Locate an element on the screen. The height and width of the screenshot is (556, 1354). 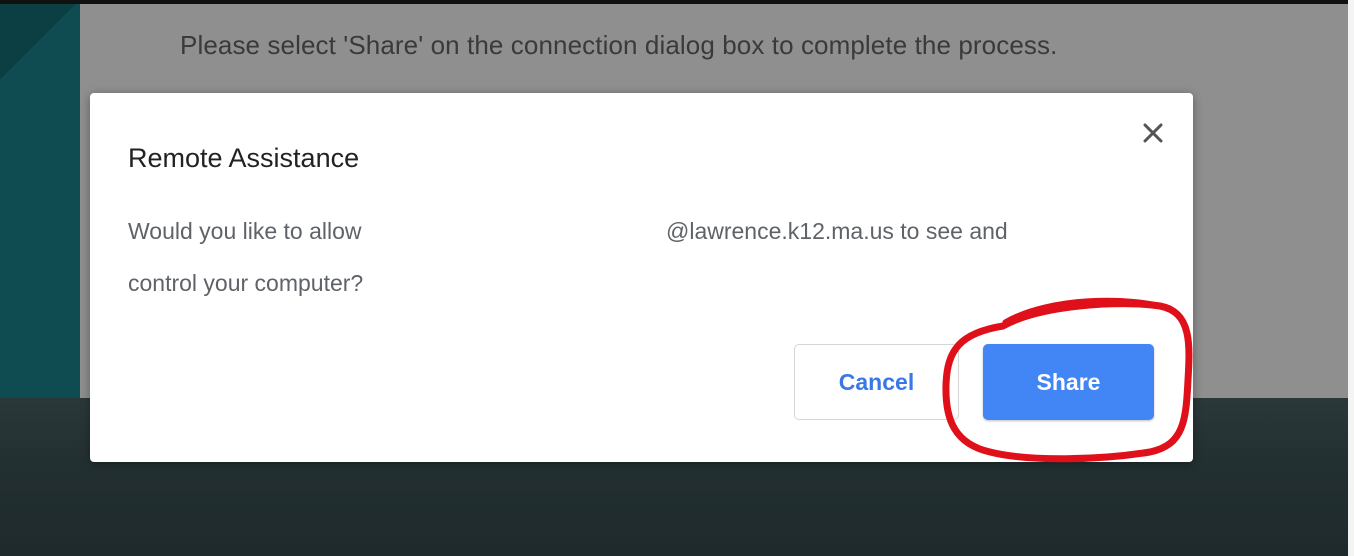
dialog-title: Remote Assistance is located at coordinates (244, 158).